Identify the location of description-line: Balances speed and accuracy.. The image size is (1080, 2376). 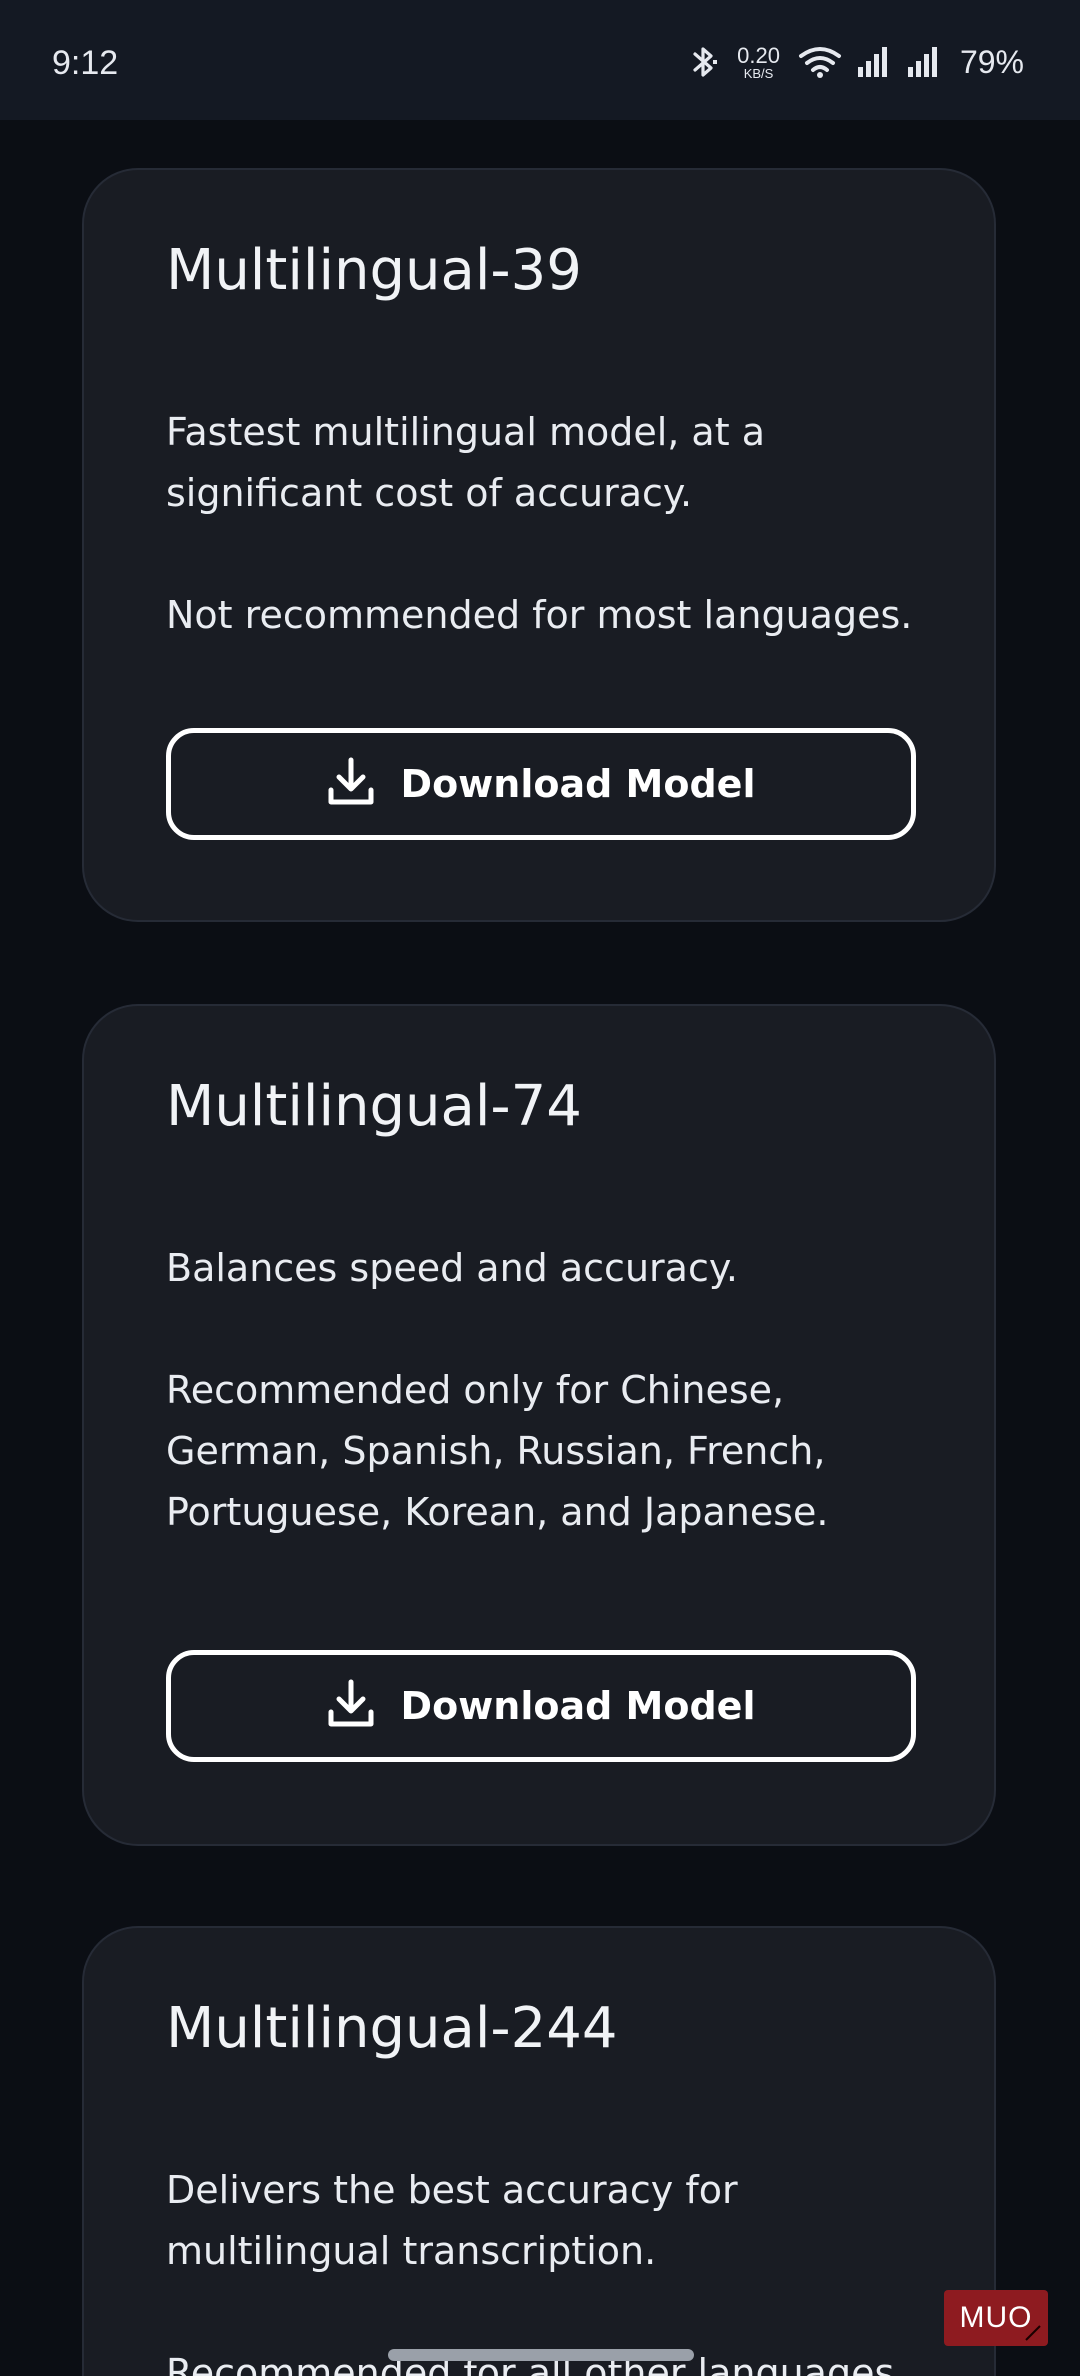
(452, 1268).